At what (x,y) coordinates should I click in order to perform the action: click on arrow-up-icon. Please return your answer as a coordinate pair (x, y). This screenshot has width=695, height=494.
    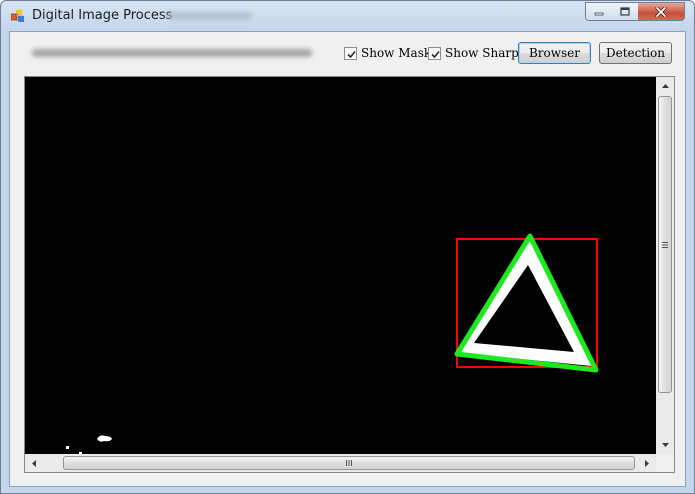
    Looking at the image, I should click on (665, 86).